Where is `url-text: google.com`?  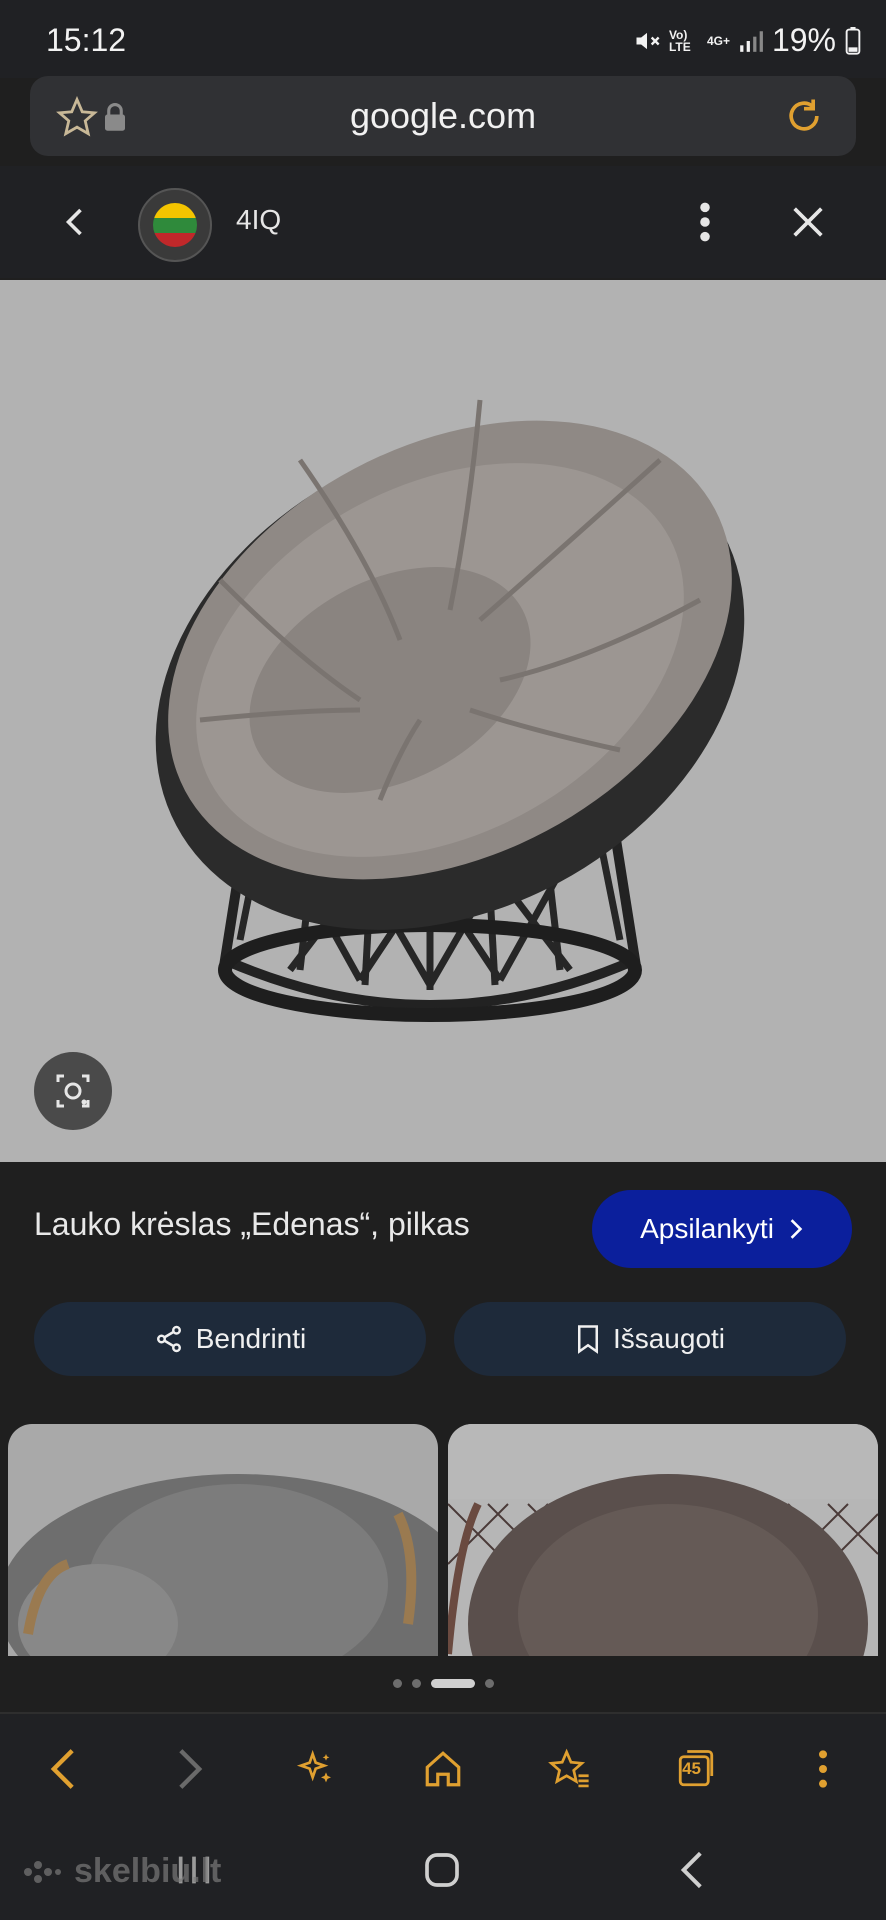
url-text: google.com is located at coordinates (443, 116).